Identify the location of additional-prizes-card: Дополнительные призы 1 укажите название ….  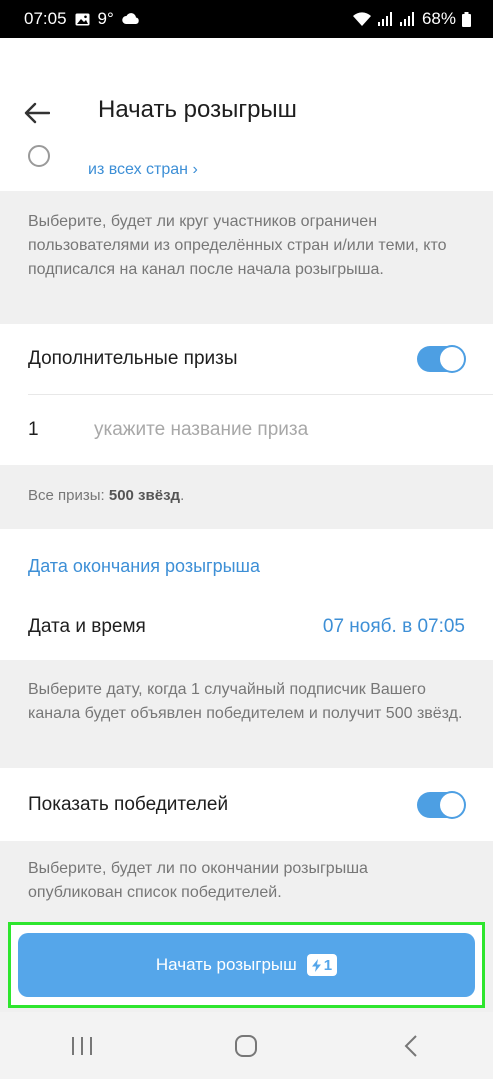
(246, 394).